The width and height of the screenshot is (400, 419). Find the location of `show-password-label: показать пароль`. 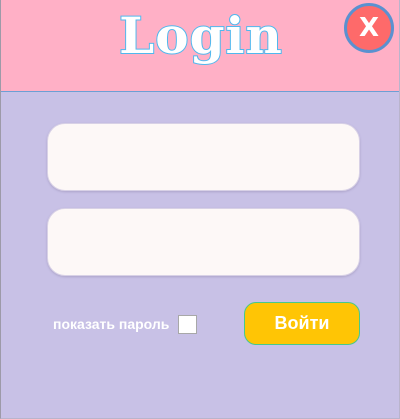

show-password-label: показать пароль is located at coordinates (111, 324).